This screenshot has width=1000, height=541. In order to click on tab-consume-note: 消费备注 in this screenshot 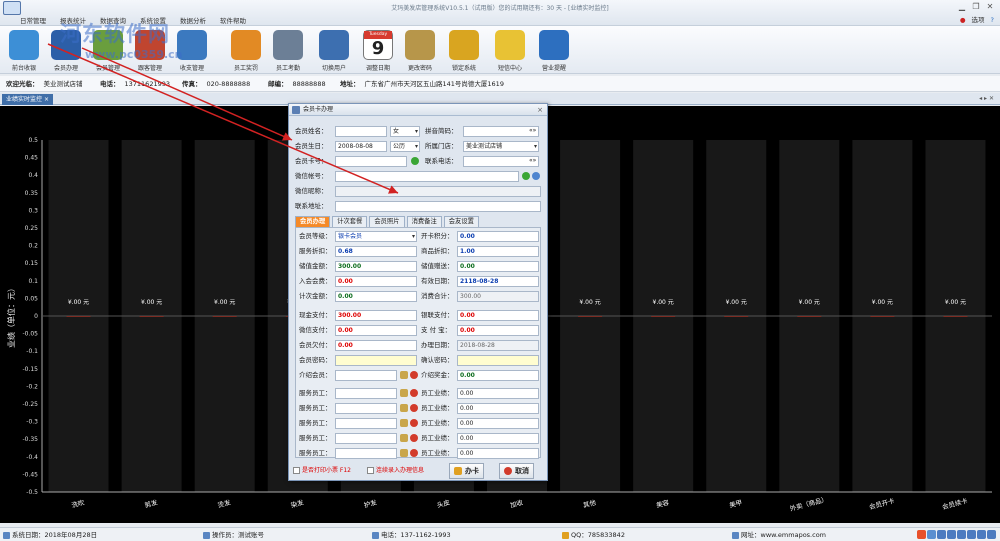, I will do `click(424, 221)`.